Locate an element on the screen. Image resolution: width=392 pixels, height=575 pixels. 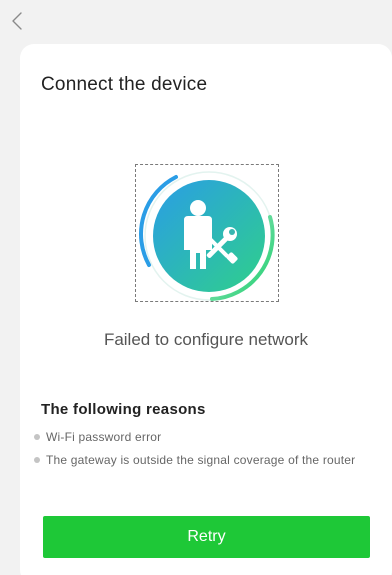
reasons-heading: The following reasons is located at coordinates (123, 409).